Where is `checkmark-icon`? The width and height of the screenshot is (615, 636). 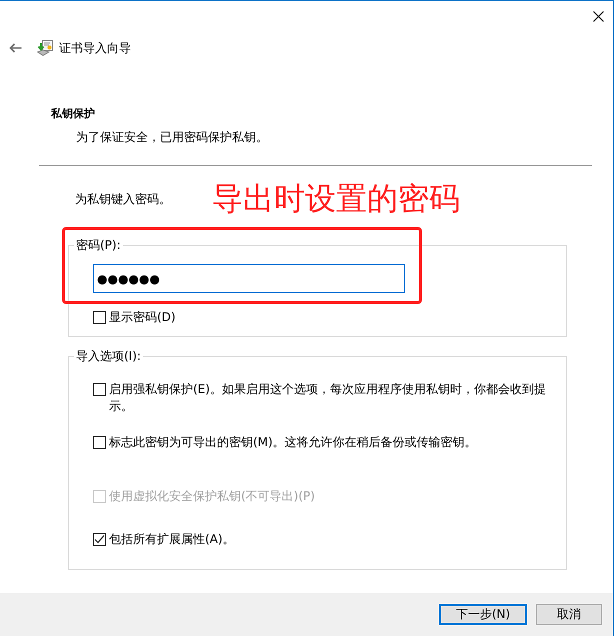
checkmark-icon is located at coordinates (99, 539).